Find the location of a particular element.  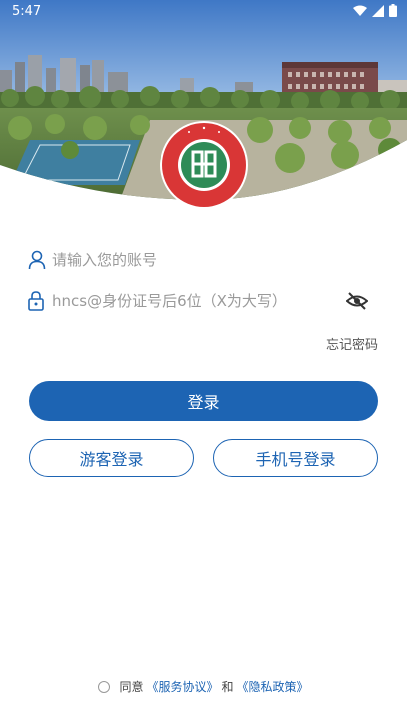

password-input is located at coordinates (215, 301).